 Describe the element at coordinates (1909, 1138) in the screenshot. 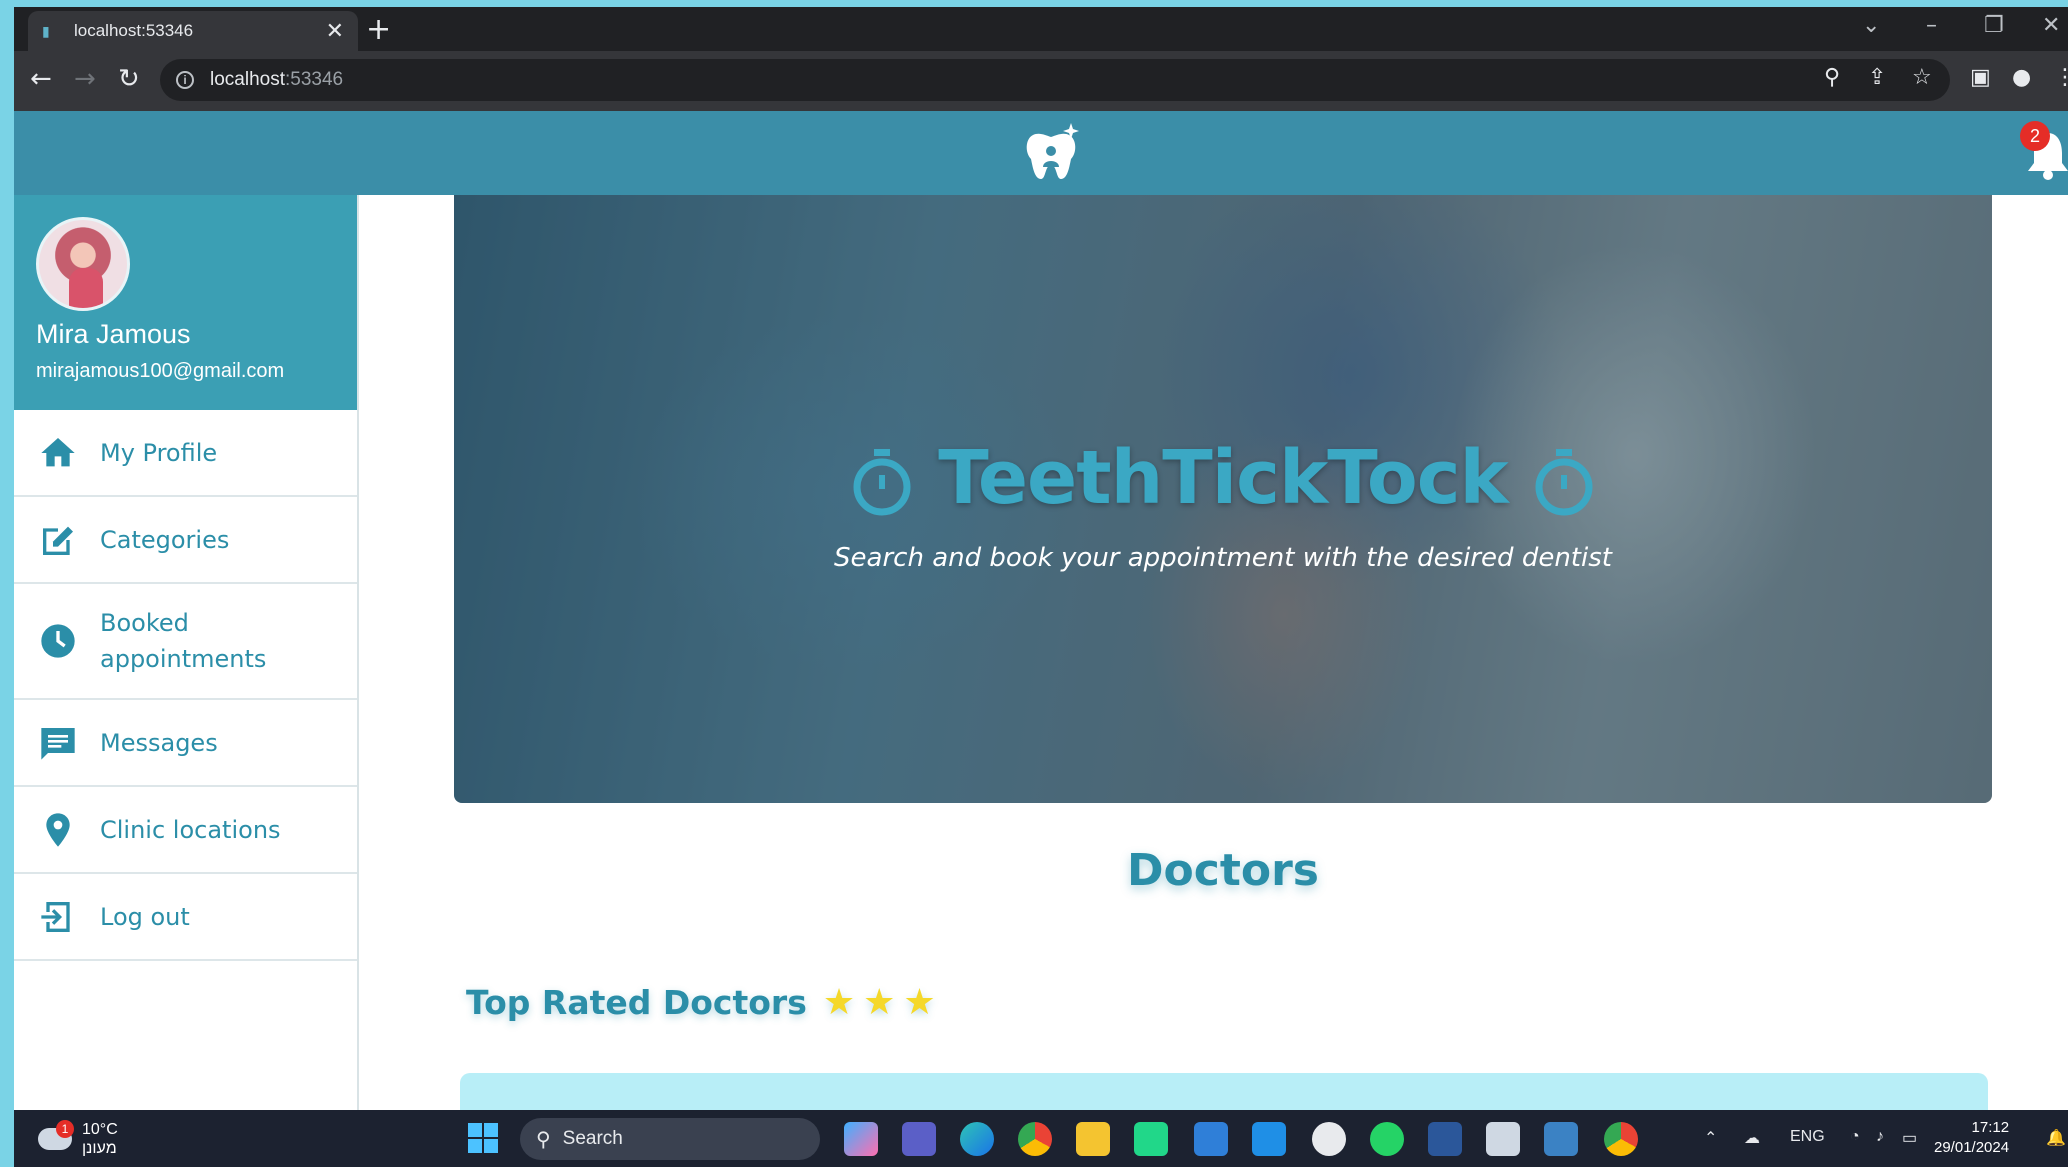

I see `battery-icon: ▭` at that location.